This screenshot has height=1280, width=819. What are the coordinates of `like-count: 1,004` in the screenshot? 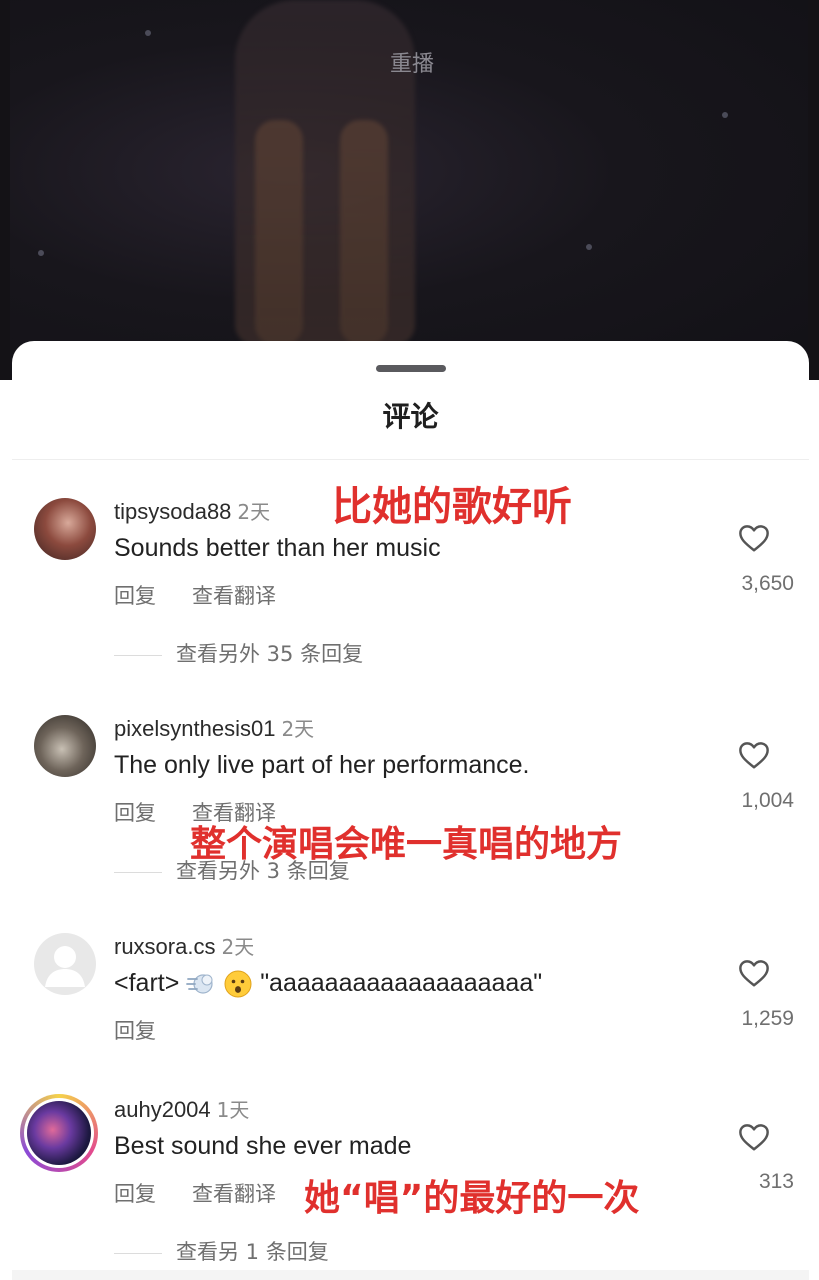 It's located at (767, 800).